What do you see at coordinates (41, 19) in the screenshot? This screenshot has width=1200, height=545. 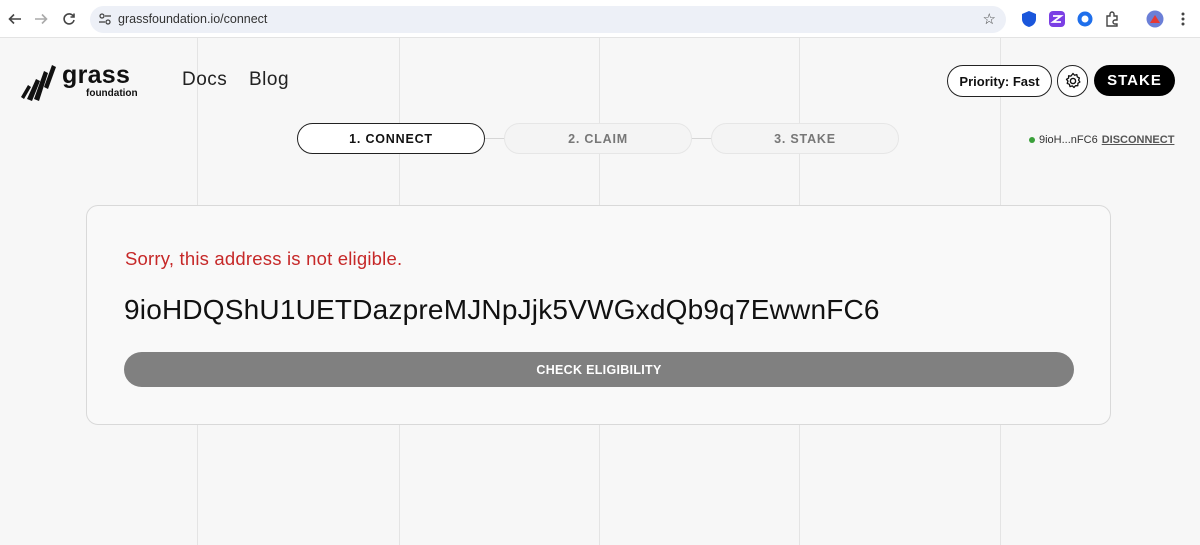 I see `forward-arrow-icon` at bounding box center [41, 19].